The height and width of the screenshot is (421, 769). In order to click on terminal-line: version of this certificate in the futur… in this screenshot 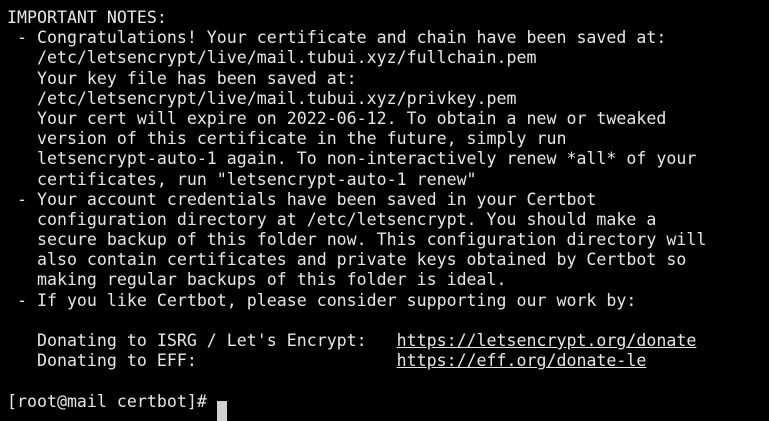, I will do `click(287, 139)`.